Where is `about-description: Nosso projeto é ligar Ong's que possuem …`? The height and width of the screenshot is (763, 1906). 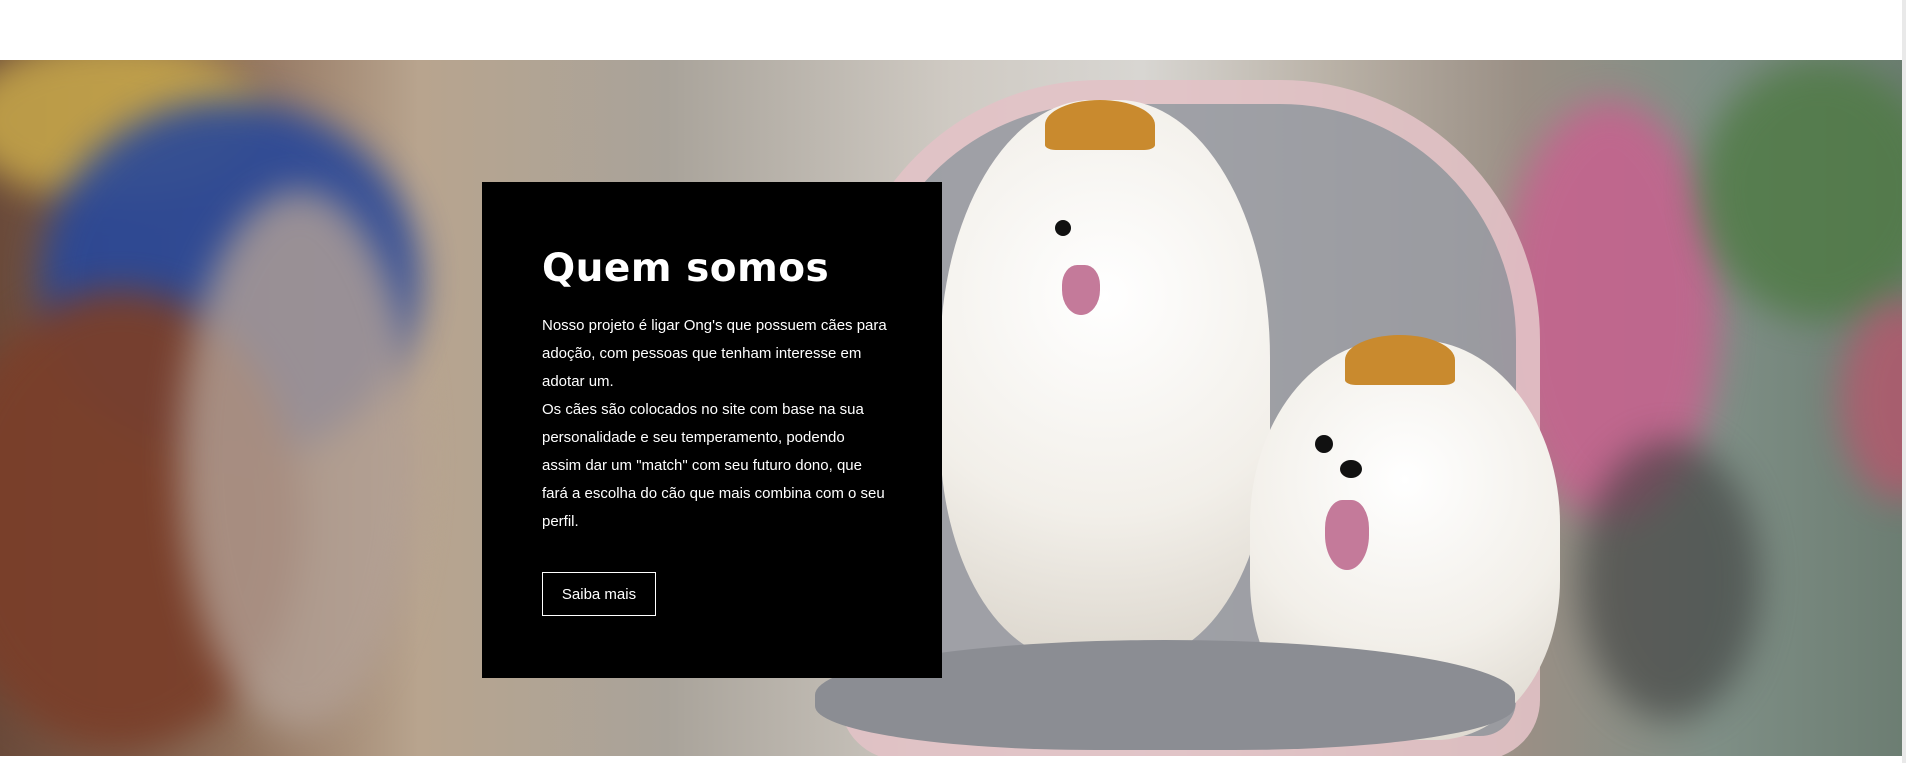
about-description: Nosso projeto é ligar Ong's que possuem … is located at coordinates (714, 424).